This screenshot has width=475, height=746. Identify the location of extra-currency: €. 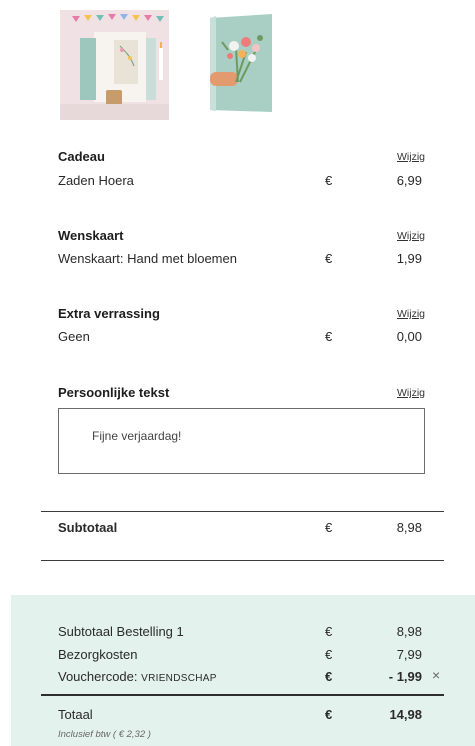
(329, 336).